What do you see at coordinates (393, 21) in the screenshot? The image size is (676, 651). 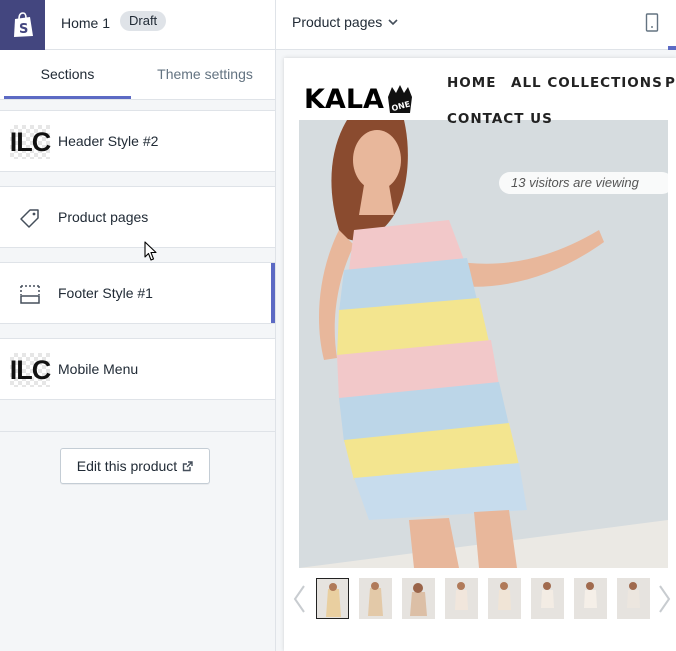 I see `chevron-down-icon` at bounding box center [393, 21].